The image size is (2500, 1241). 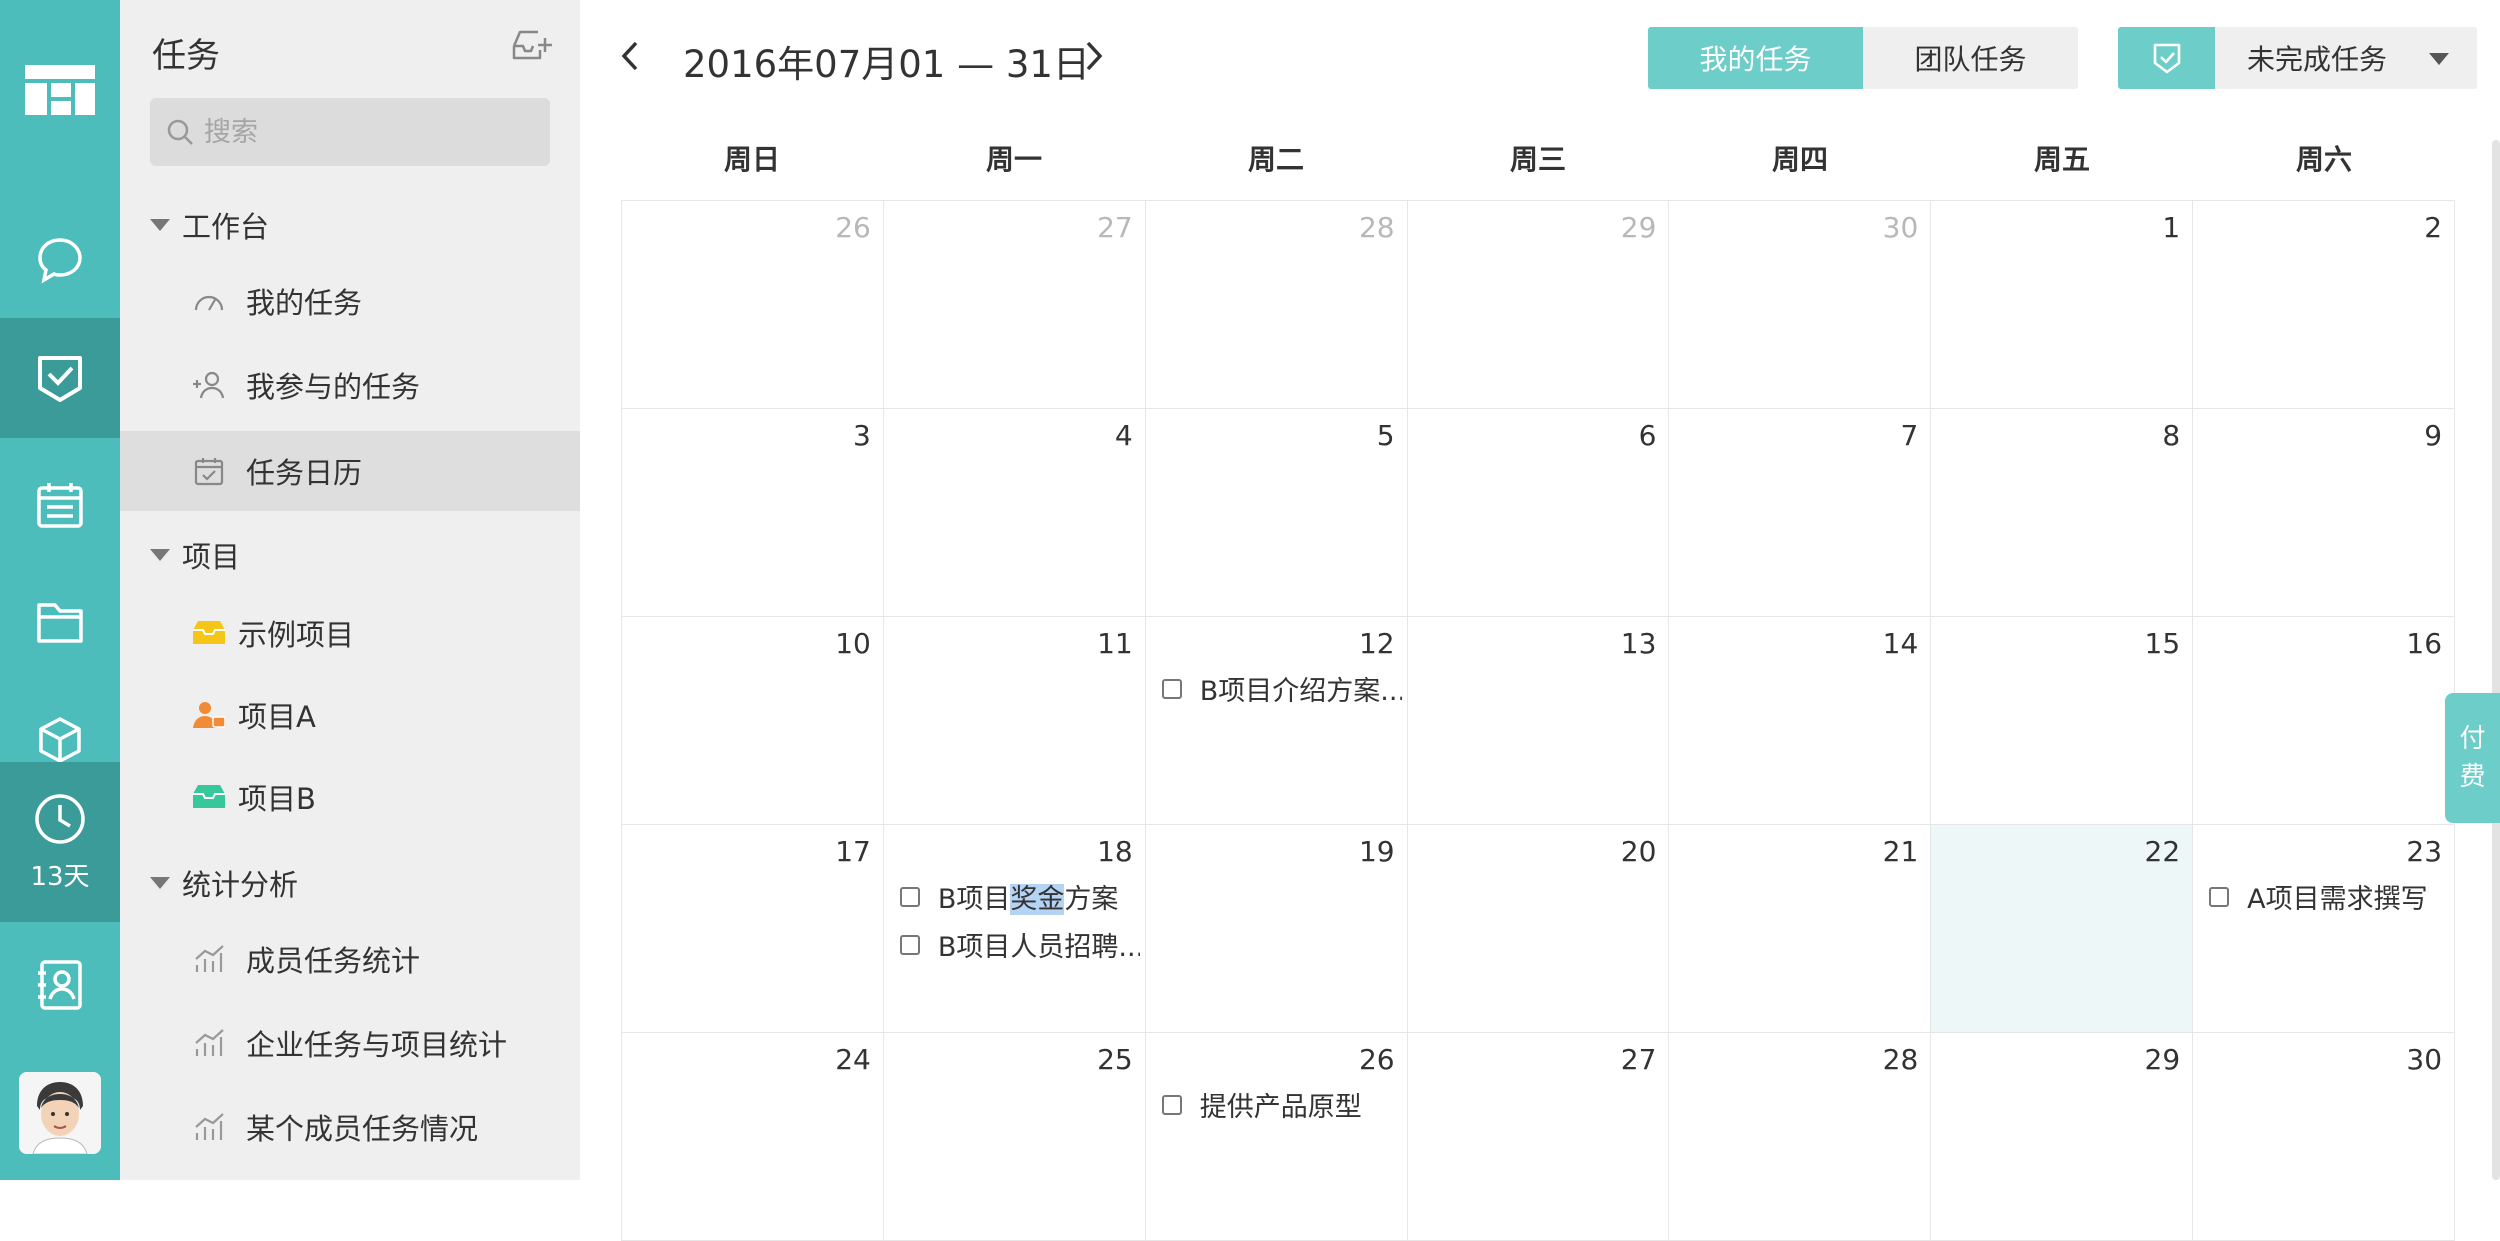 I want to click on group-workbench: 工作台, so click(x=209, y=225).